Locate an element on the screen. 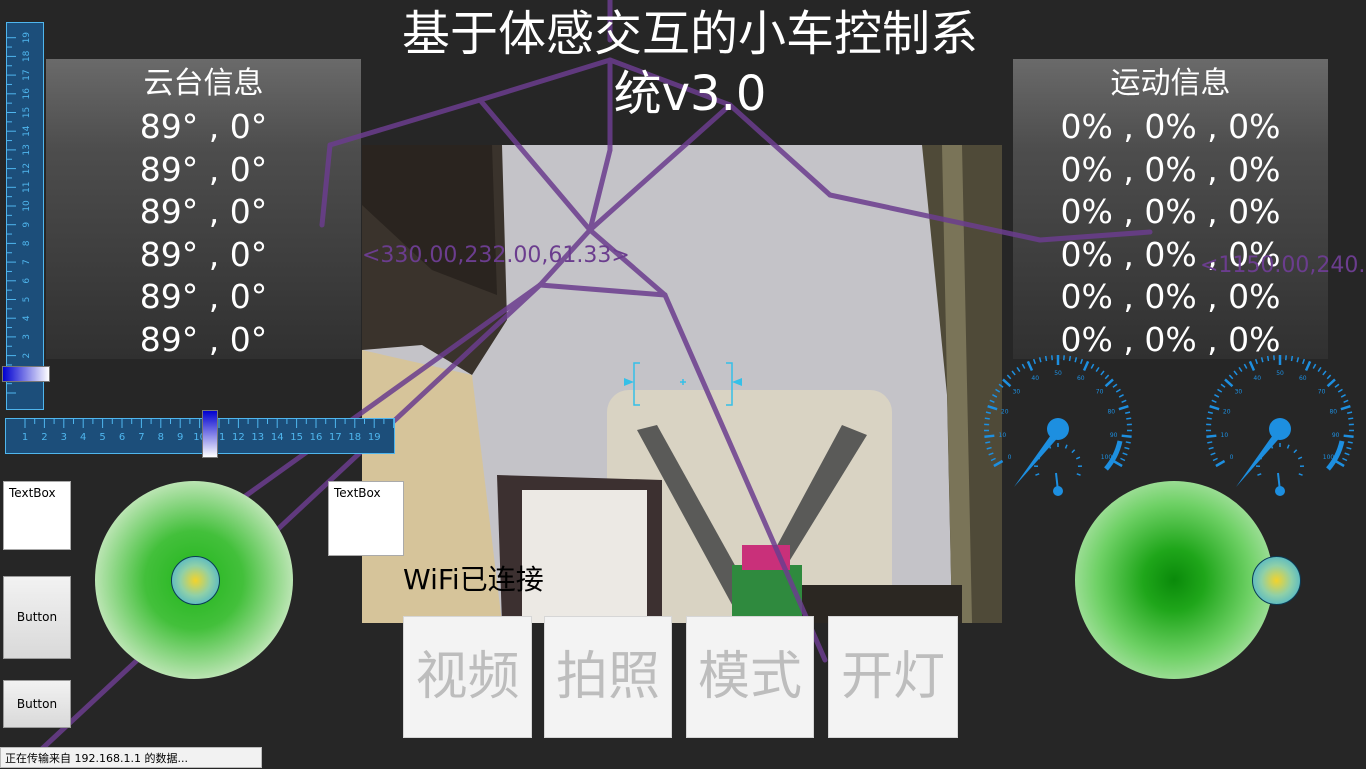 The width and height of the screenshot is (1366, 769). photo-button: 拍照 is located at coordinates (608, 677).